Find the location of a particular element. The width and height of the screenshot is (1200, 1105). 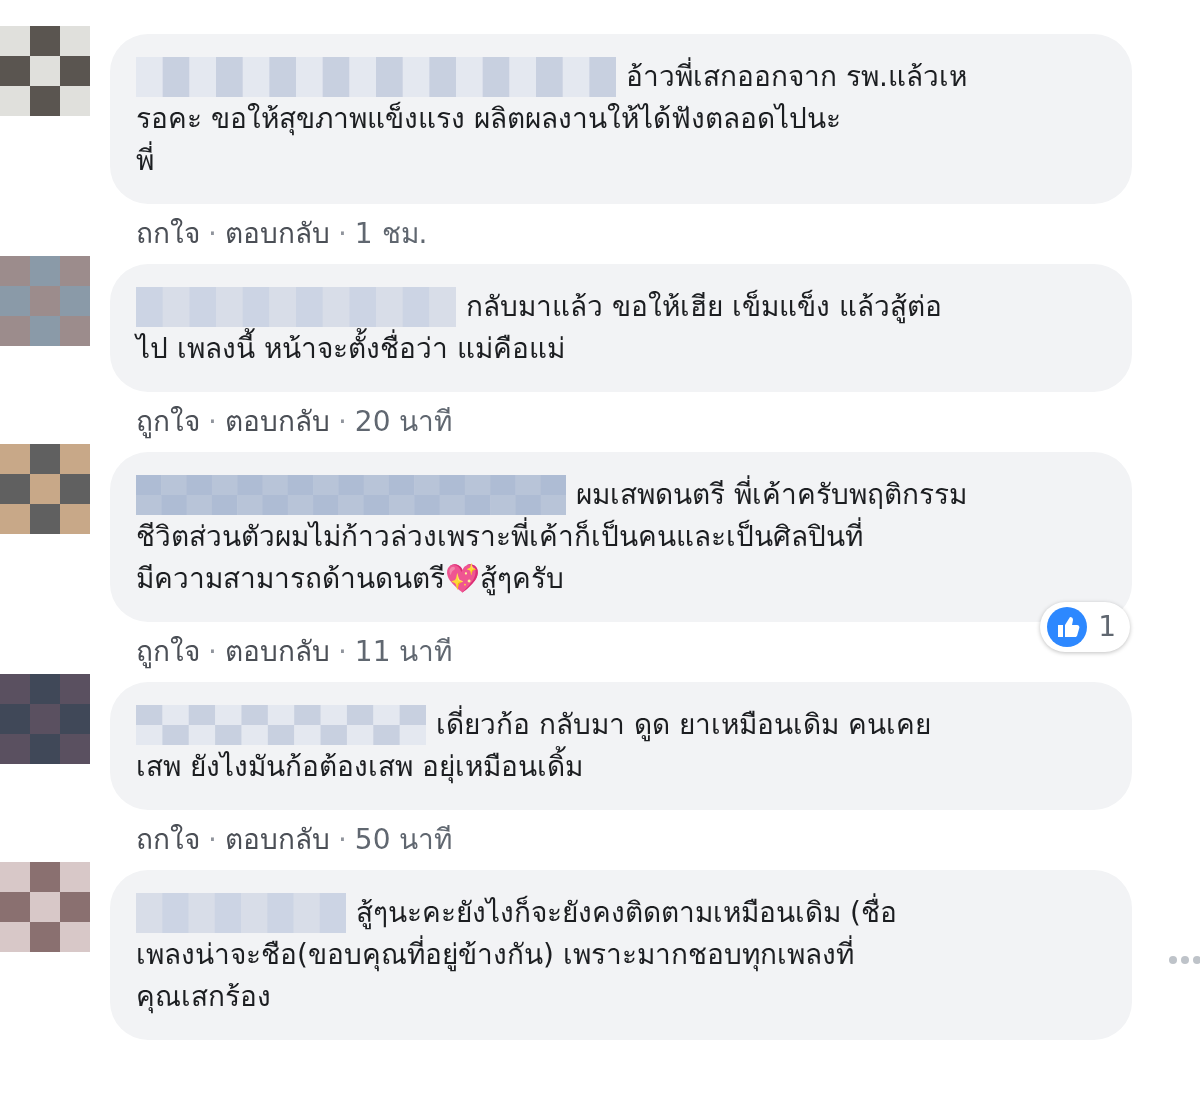

timestamp: 11 นาที is located at coordinates (403, 651).